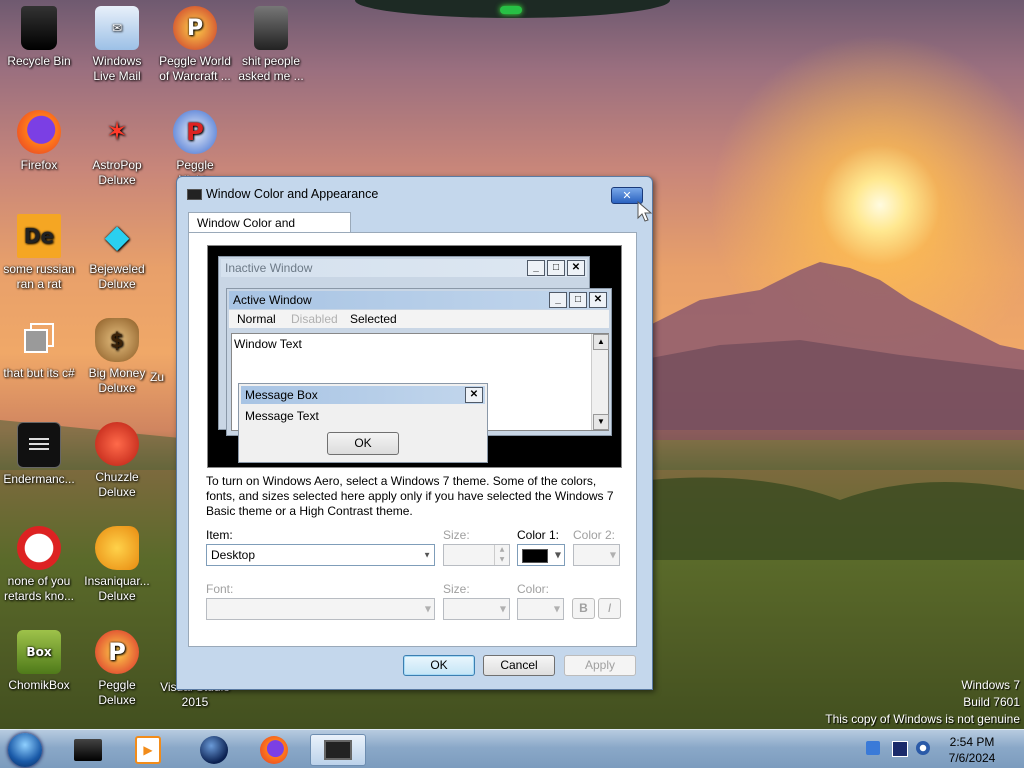 This screenshot has width=1024, height=768. Describe the element at coordinates (609, 608) in the screenshot. I see `italic-button: I` at that location.